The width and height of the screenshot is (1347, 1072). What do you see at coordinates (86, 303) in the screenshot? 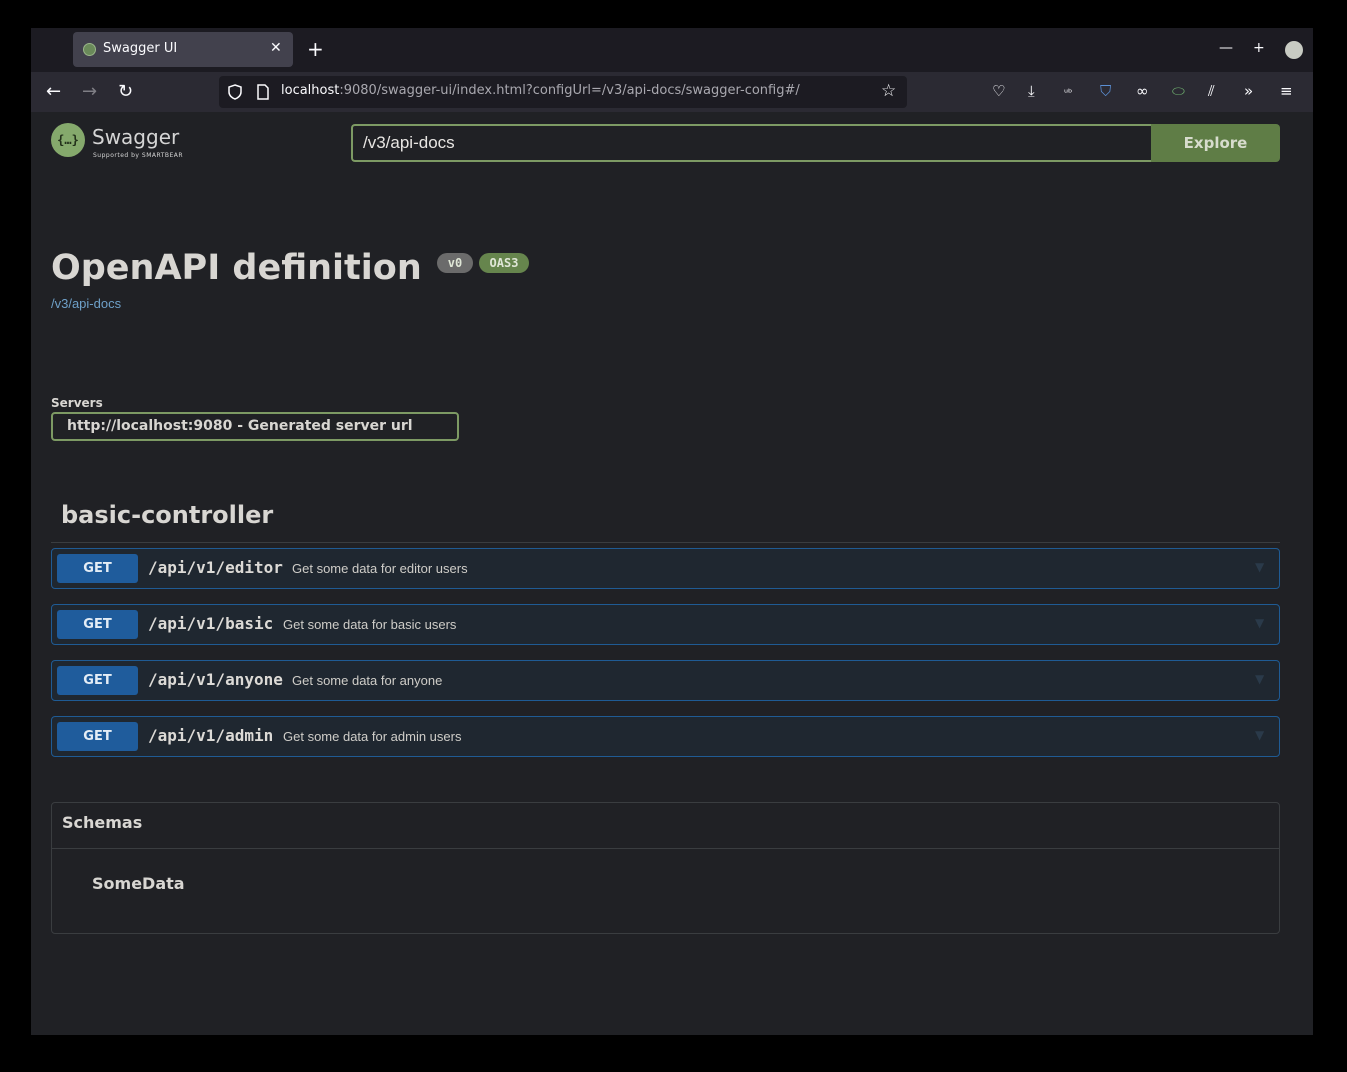
I see `spec-link: /v3/api-docs` at bounding box center [86, 303].